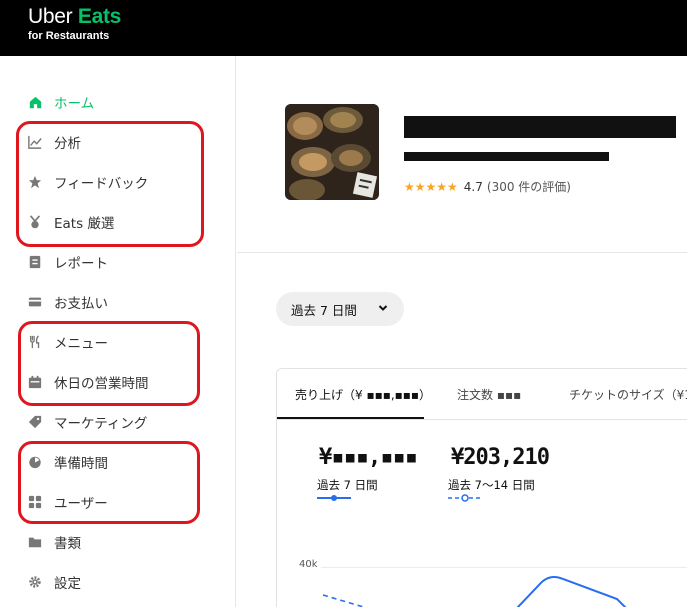 This screenshot has width=687, height=607. I want to click on top-bar: Uber Eats for Restaurants, so click(343, 28).